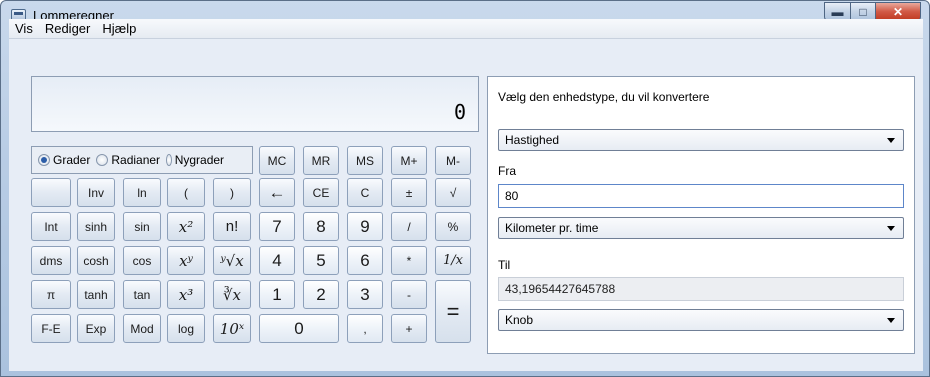  Describe the element at coordinates (44, 160) in the screenshot. I see `radio-selected-icon` at that location.